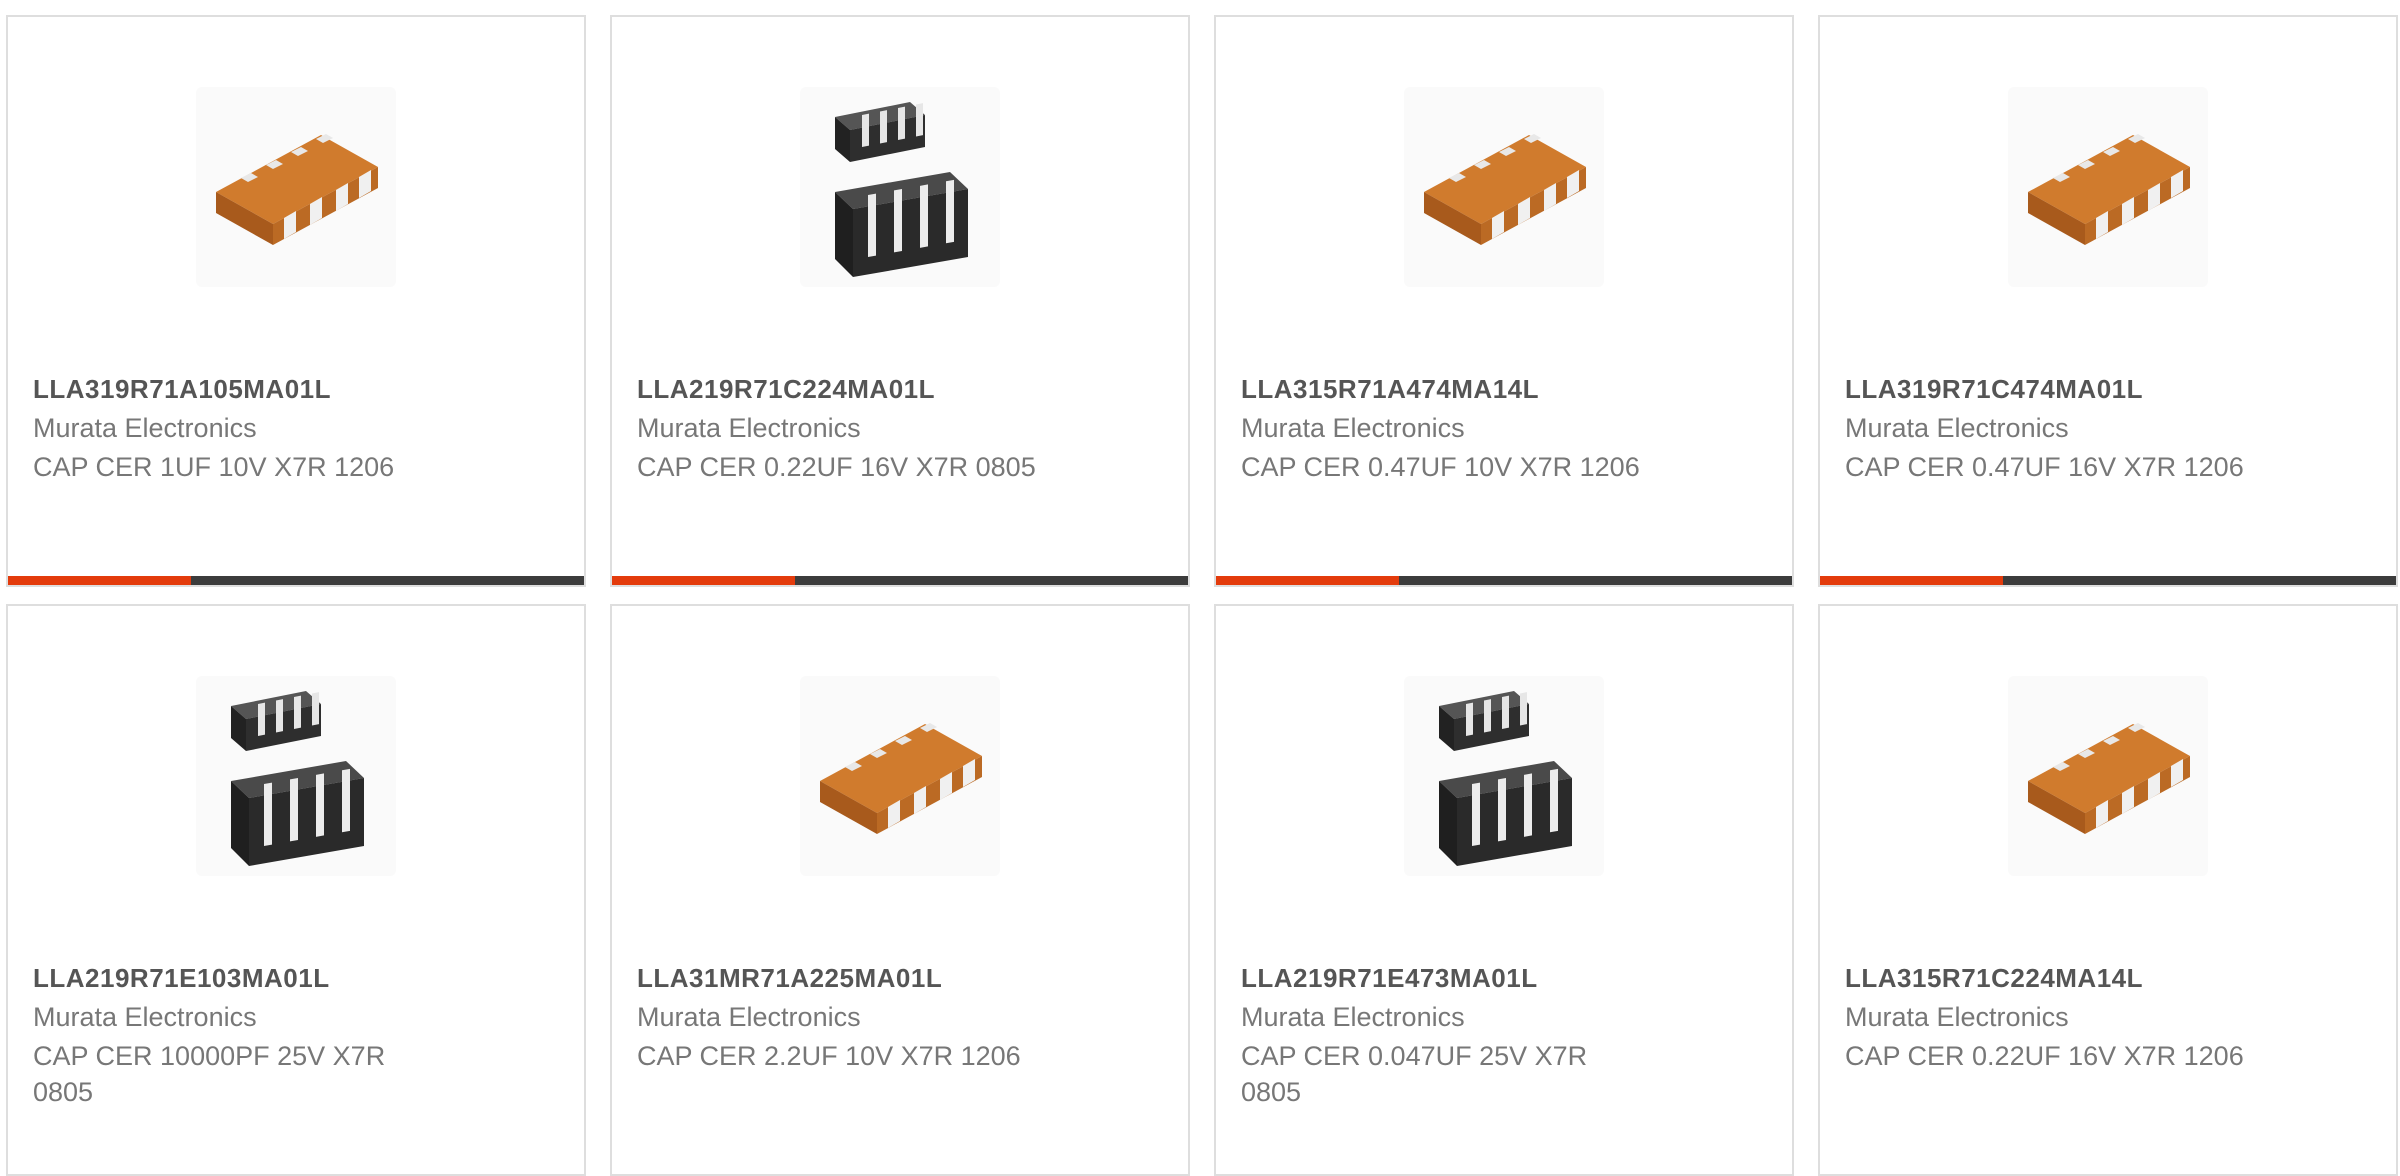 This screenshot has height=1176, width=2400. I want to click on part-number-link: LLA219R71C224MA01L, so click(786, 389).